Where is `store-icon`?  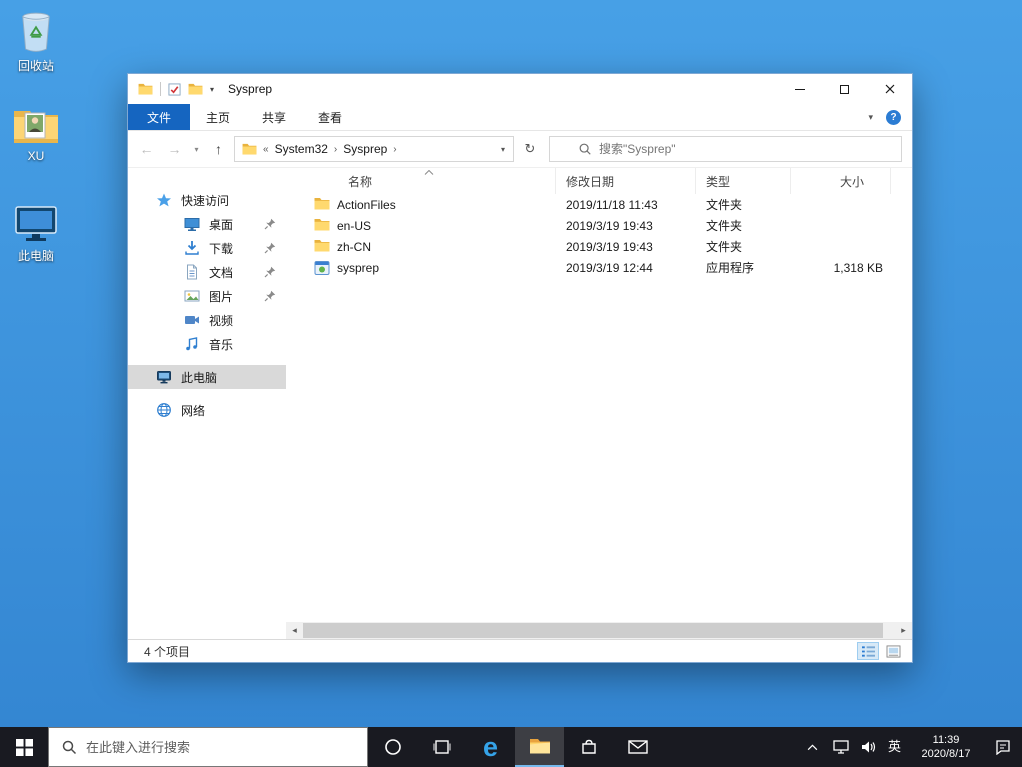
store-icon is located at coordinates (588, 746).